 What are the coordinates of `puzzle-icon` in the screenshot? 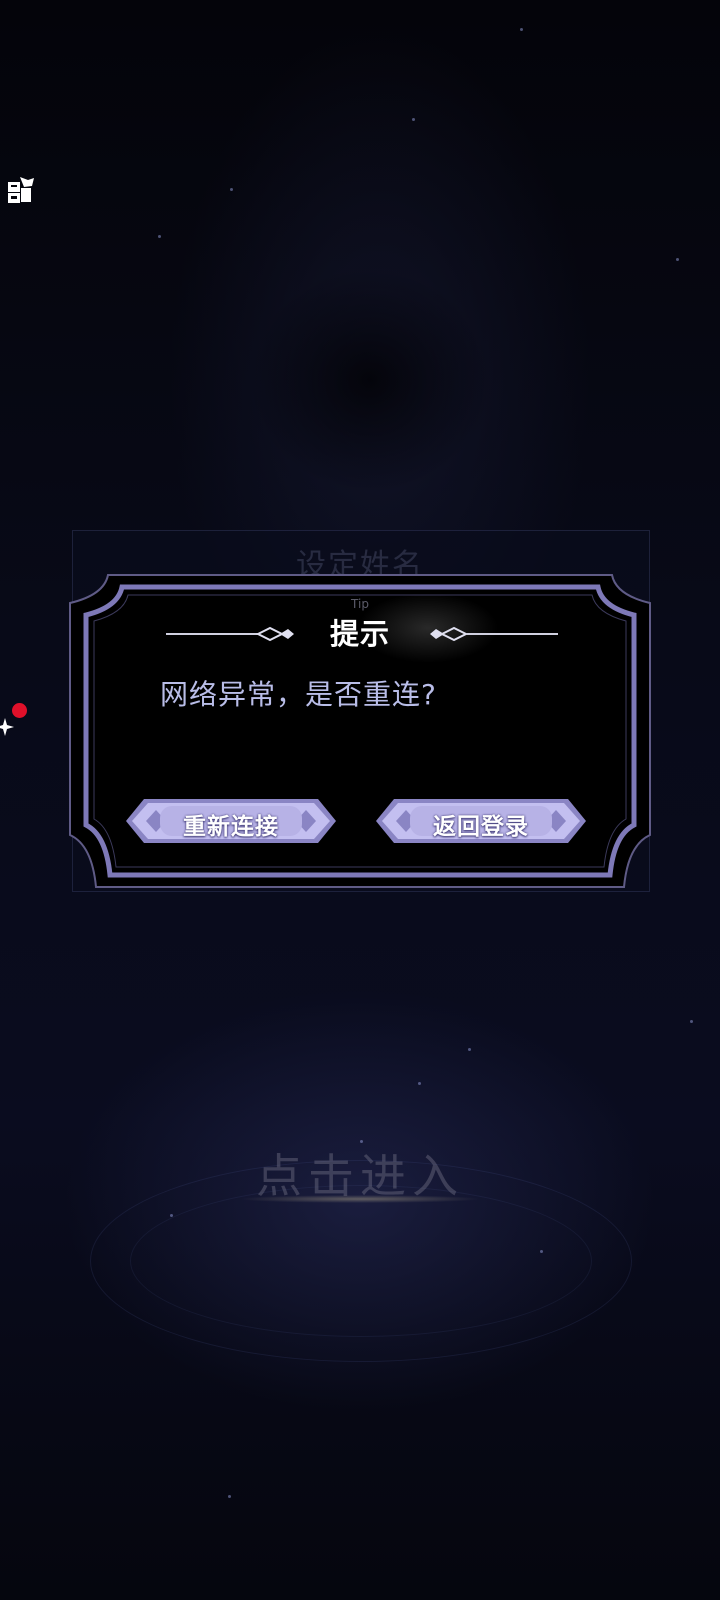 It's located at (21, 191).